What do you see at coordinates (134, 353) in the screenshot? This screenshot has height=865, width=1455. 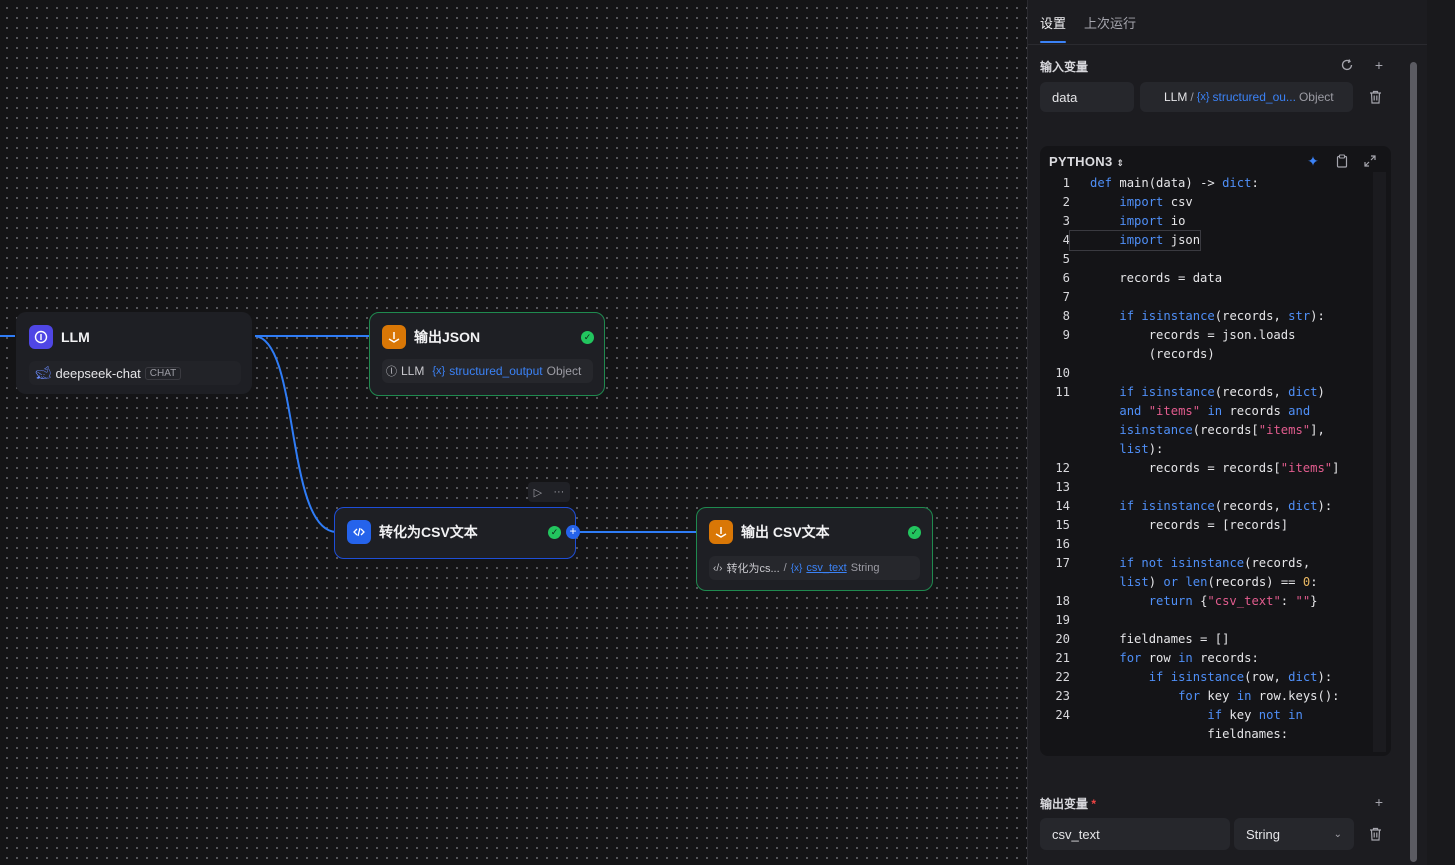 I see `llm-node: LLM 🐋︎ deepseek-chat CHAT` at bounding box center [134, 353].